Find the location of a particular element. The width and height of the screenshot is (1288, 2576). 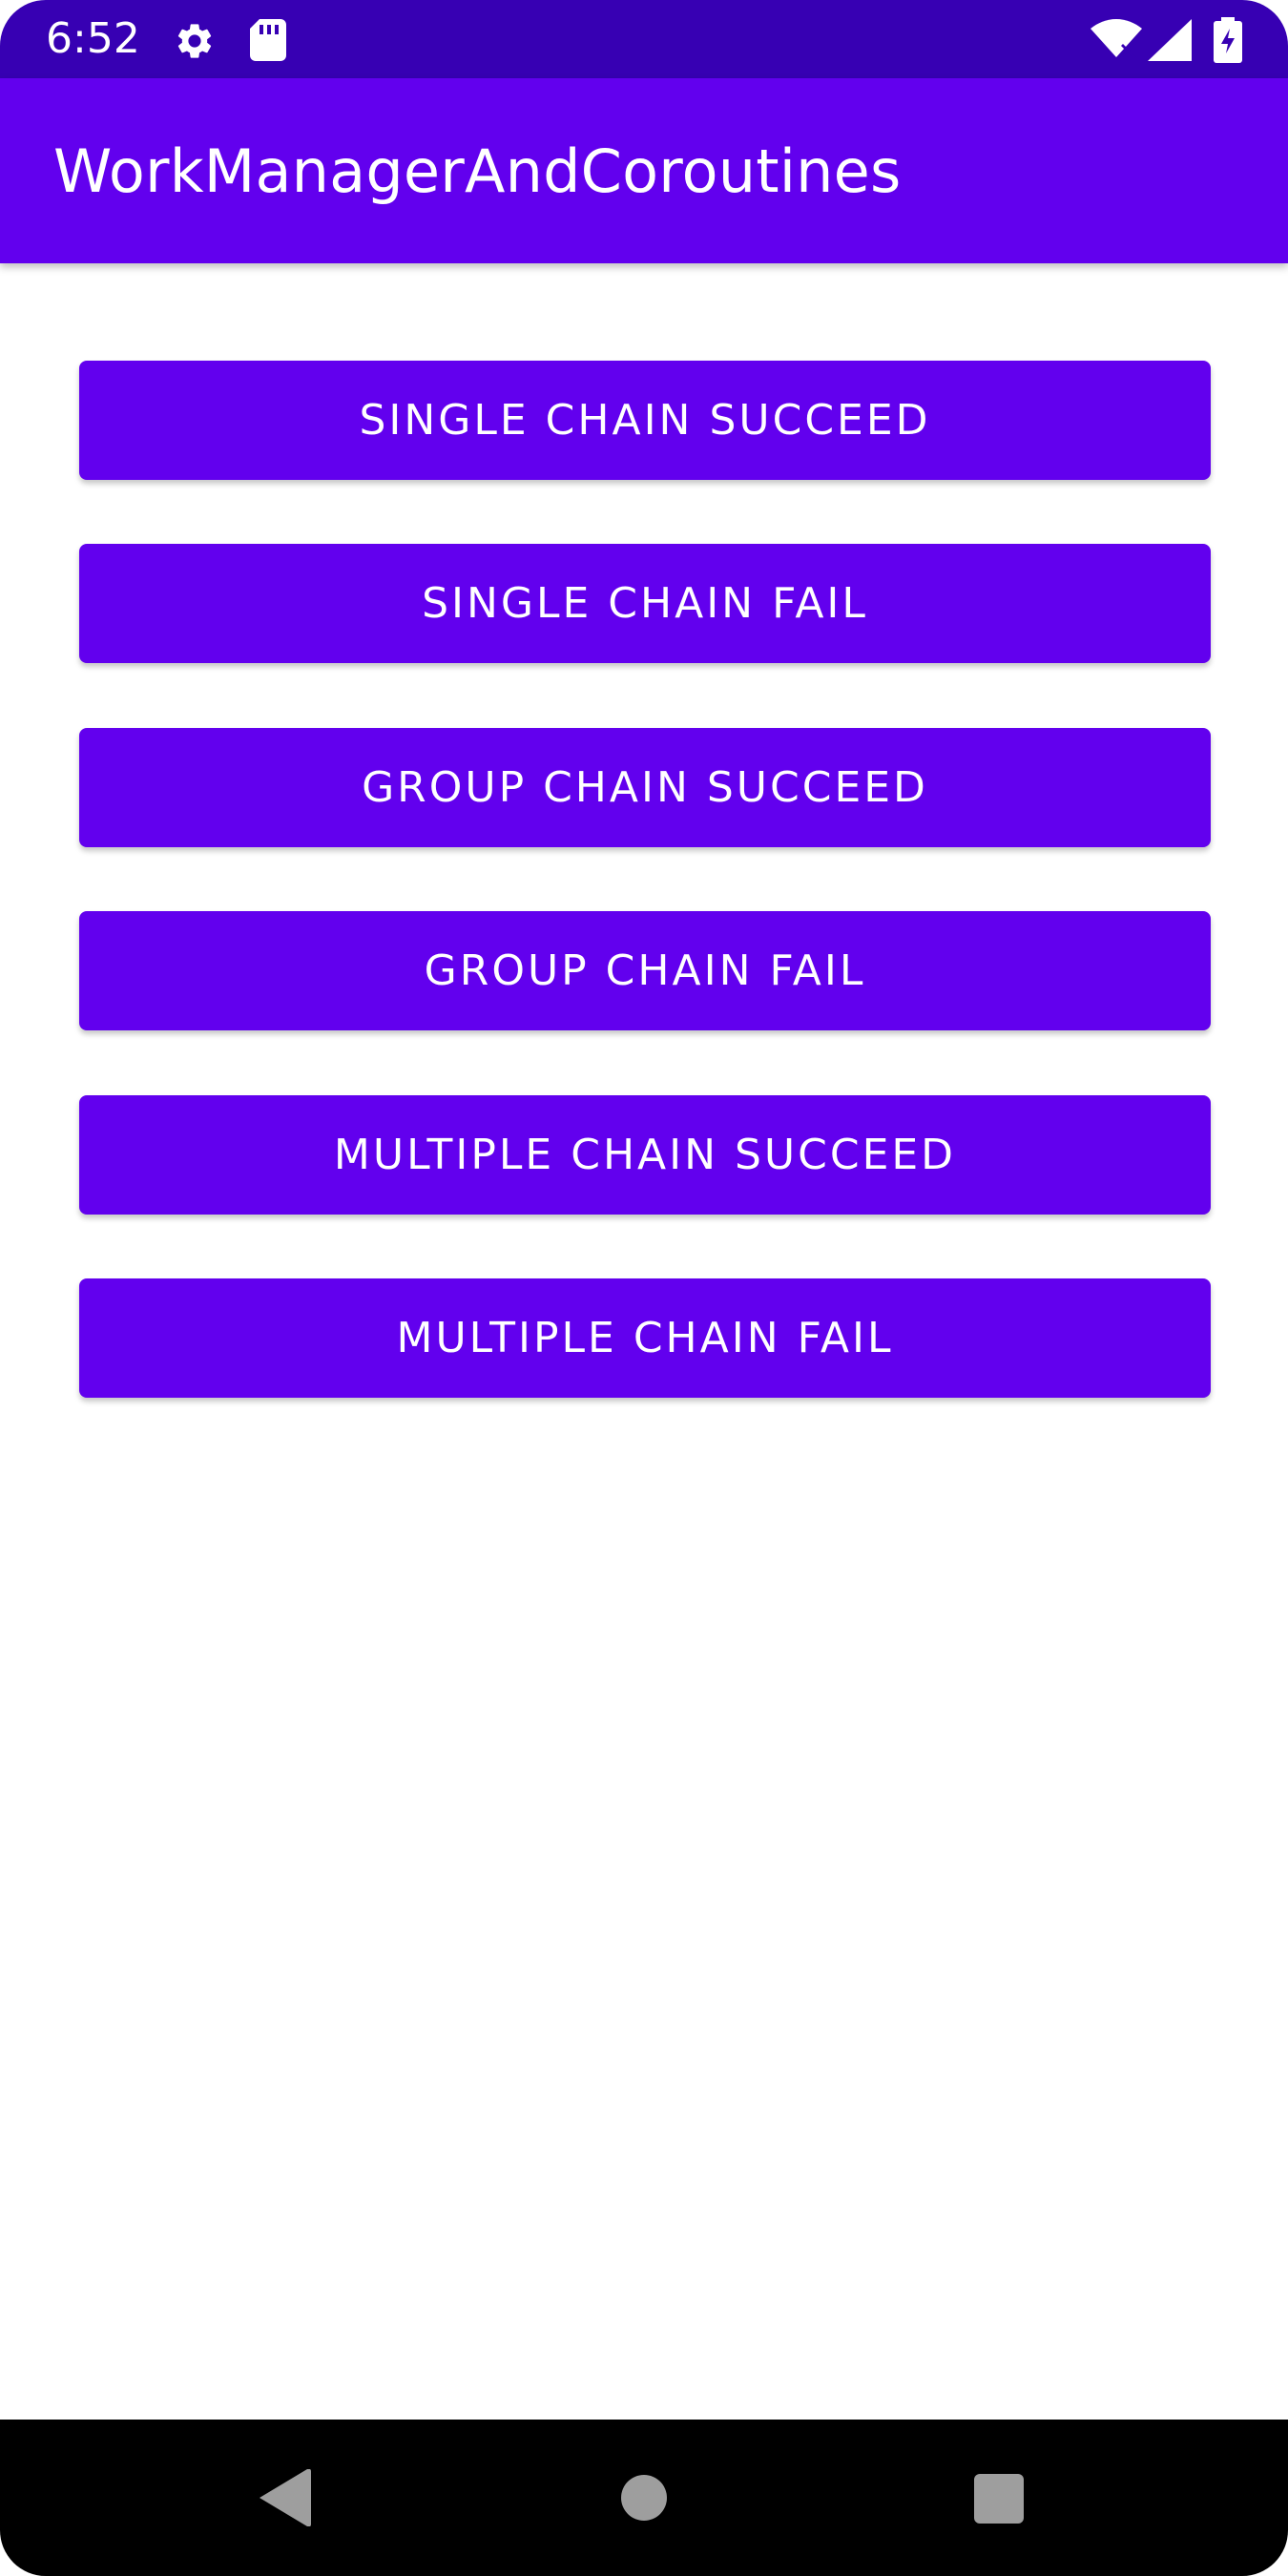

wifi-off-icon is located at coordinates (1116, 38).